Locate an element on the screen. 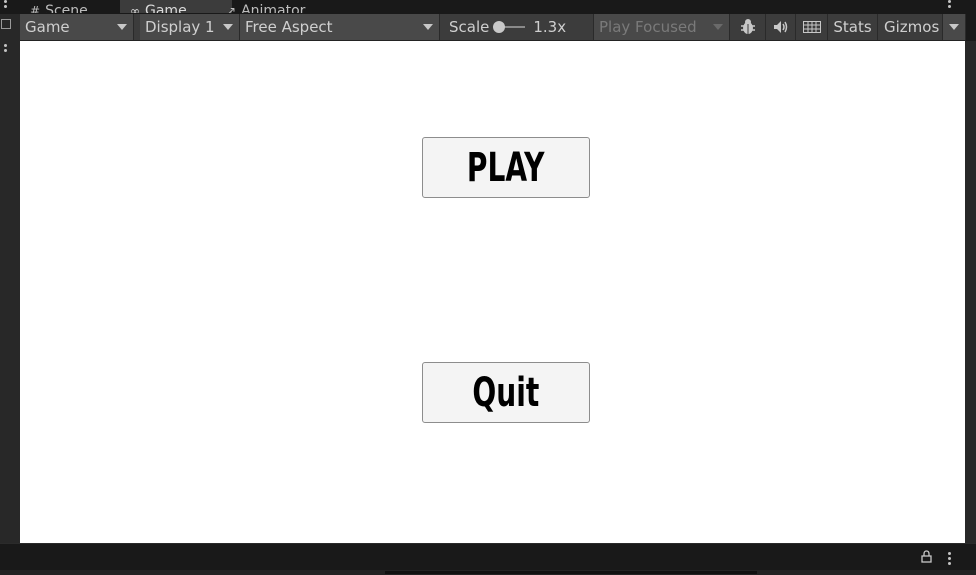 The image size is (976, 575). maximize-icon is located at coordinates (6, 24).